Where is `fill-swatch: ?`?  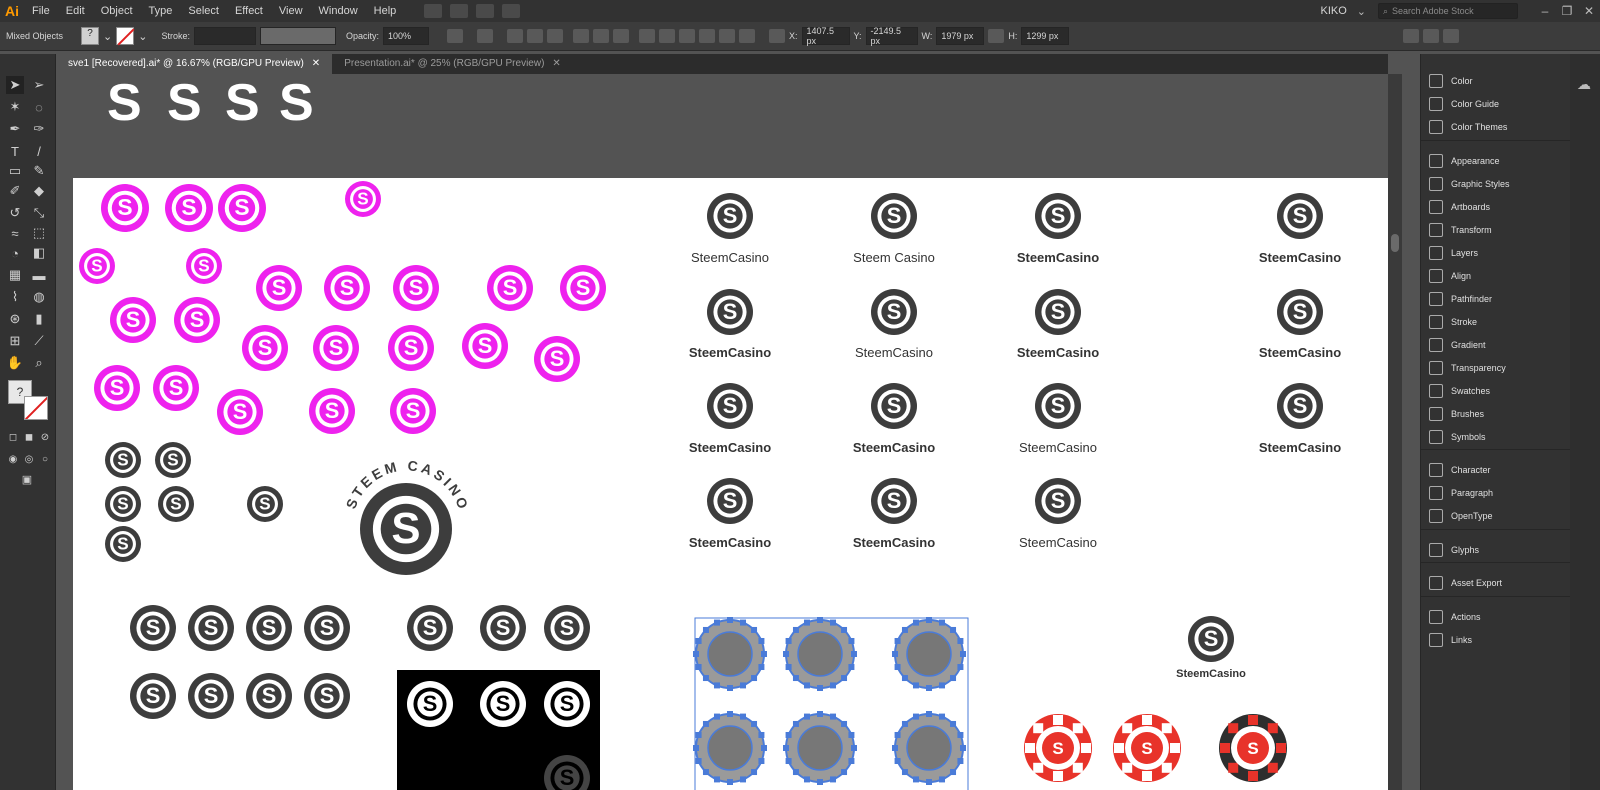 fill-swatch: ? is located at coordinates (90, 36).